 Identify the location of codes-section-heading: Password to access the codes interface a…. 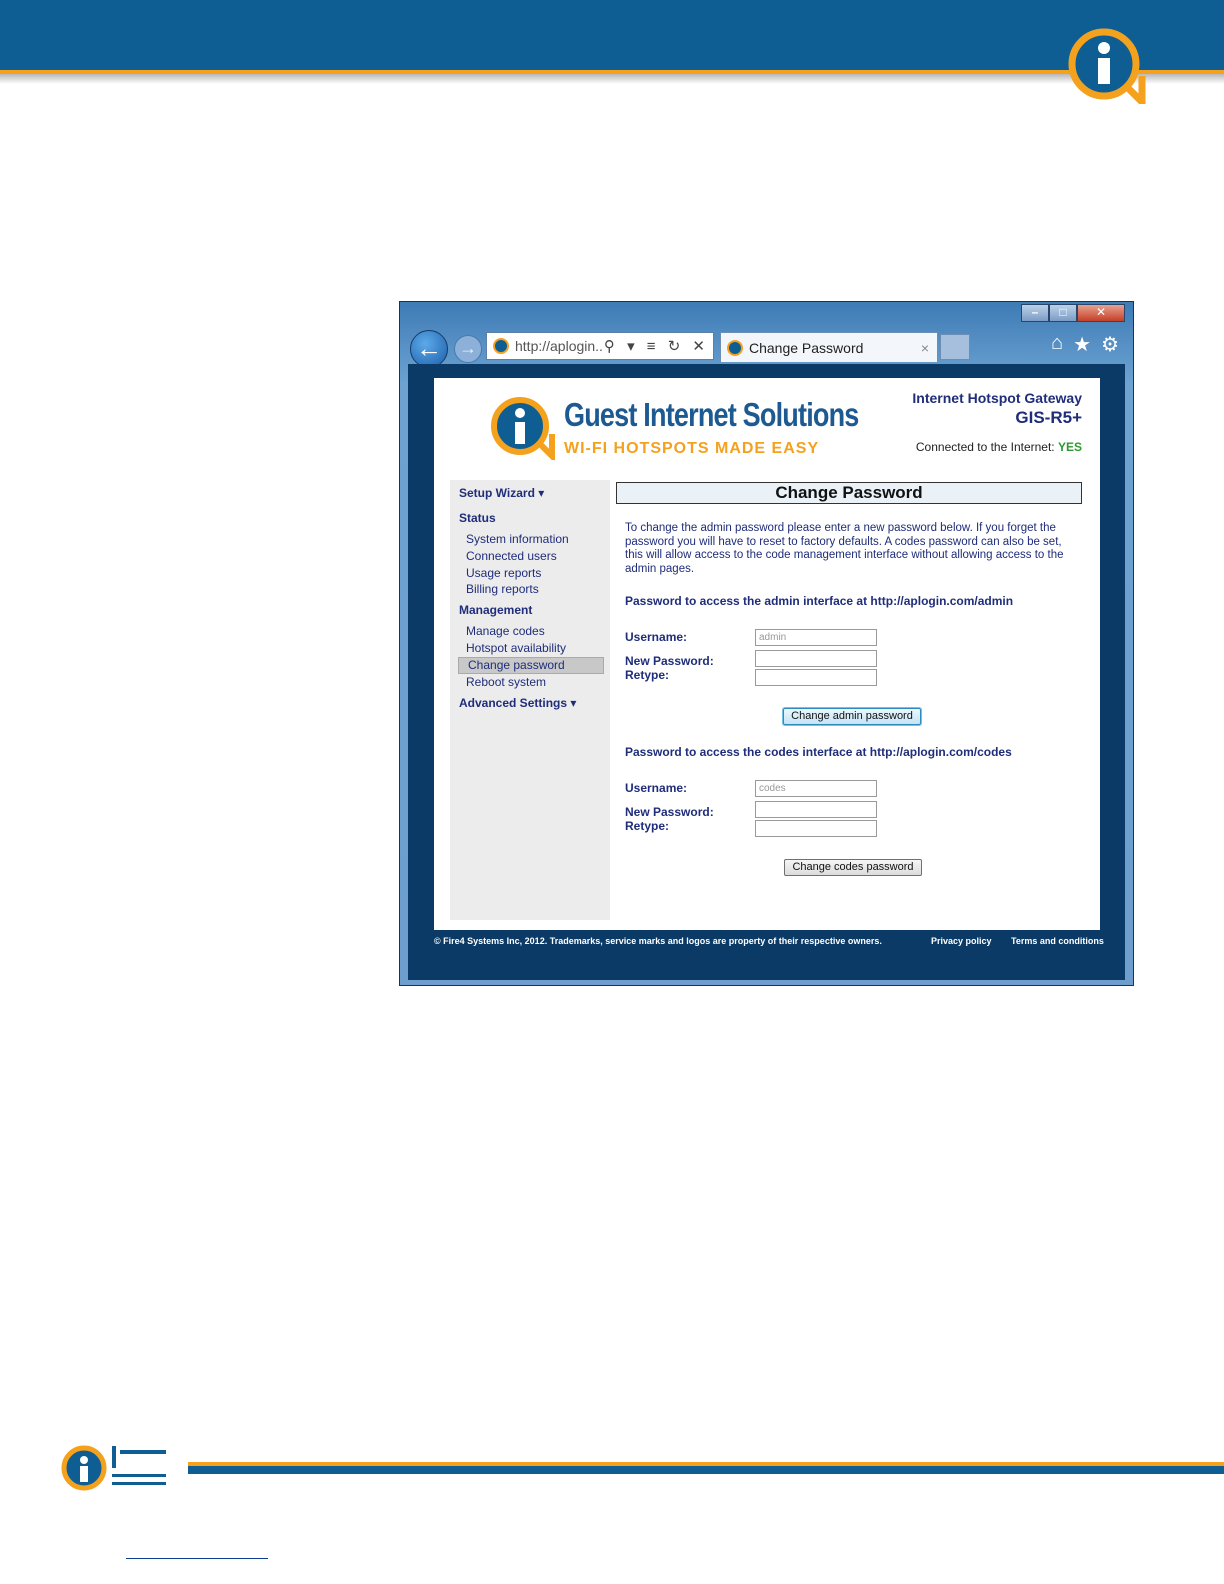
(818, 752).